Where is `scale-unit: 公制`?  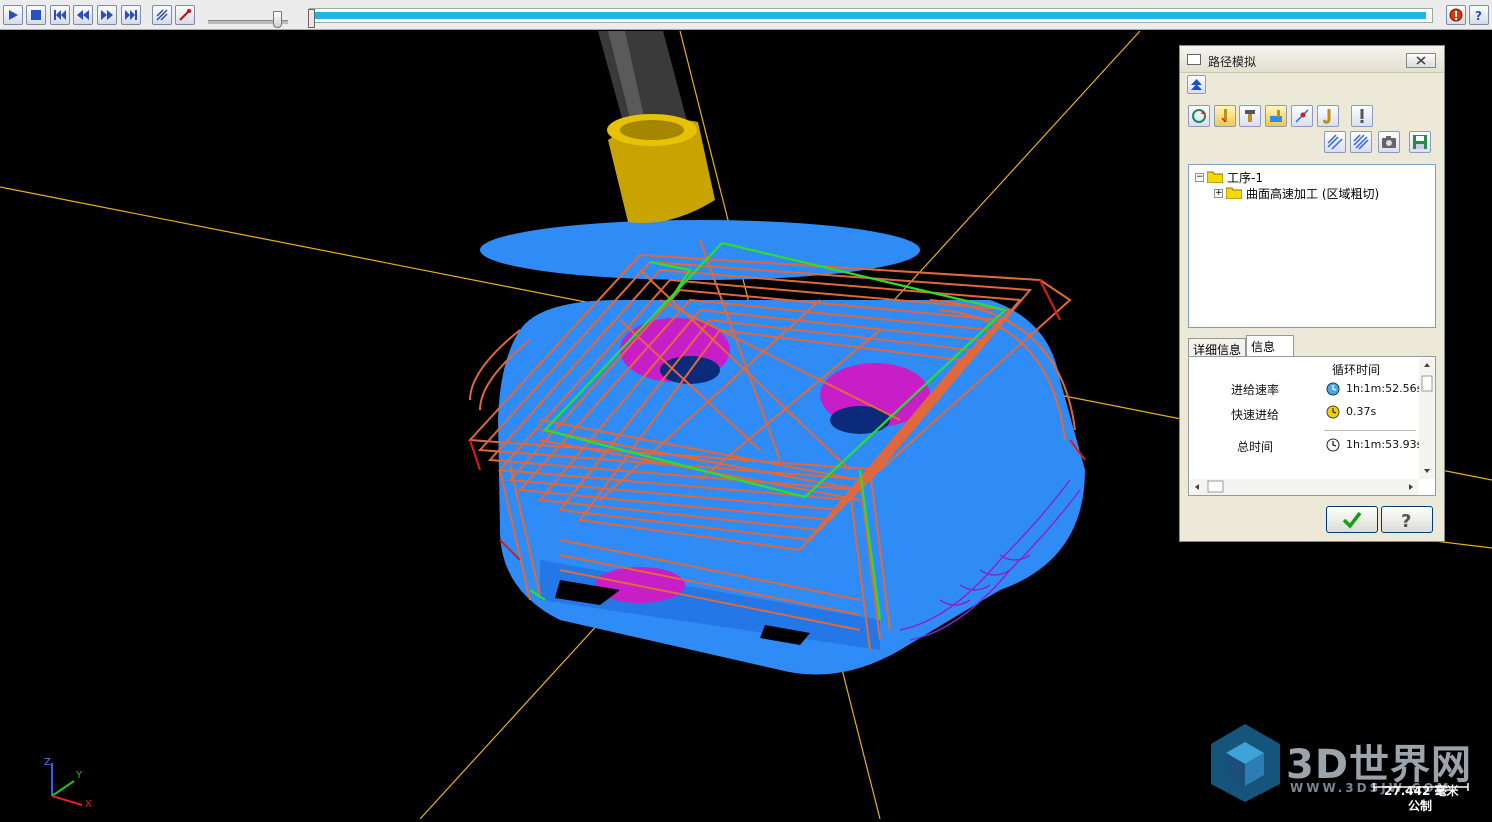
scale-unit: 公制 is located at coordinates (1420, 806).